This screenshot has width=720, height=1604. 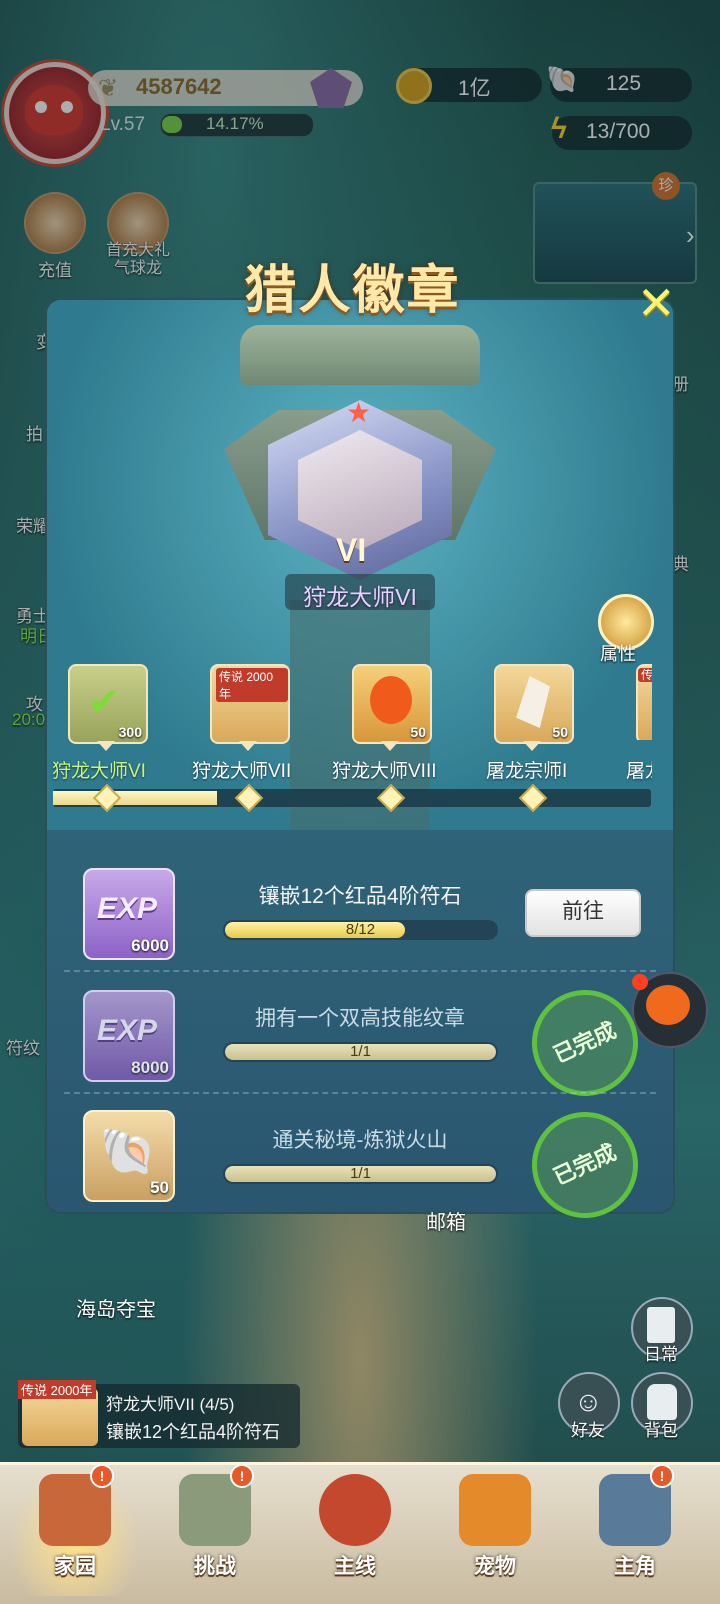 What do you see at coordinates (588, 1401) in the screenshot?
I see `chat-icon: ☺` at bounding box center [588, 1401].